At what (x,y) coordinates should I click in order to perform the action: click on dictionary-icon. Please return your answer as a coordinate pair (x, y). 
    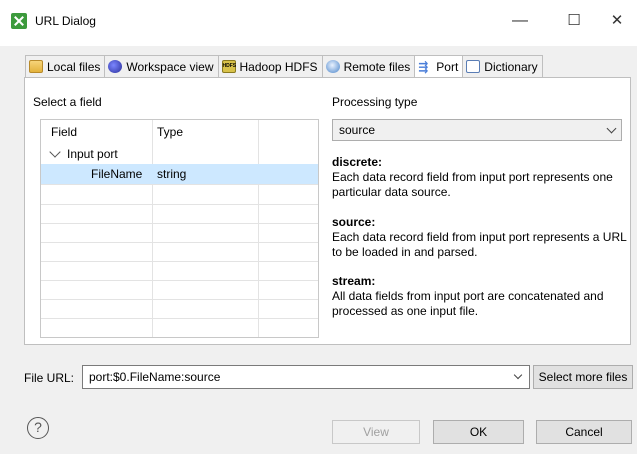
    Looking at the image, I should click on (473, 66).